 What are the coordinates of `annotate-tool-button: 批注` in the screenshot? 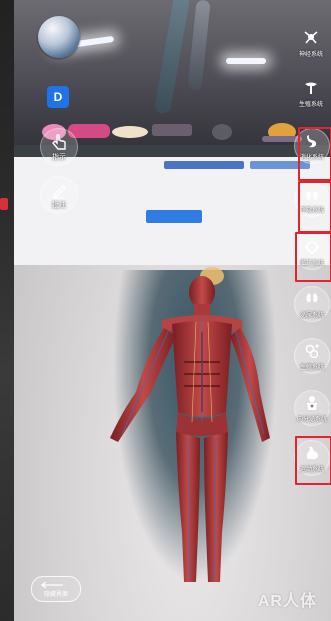 It's located at (59, 195).